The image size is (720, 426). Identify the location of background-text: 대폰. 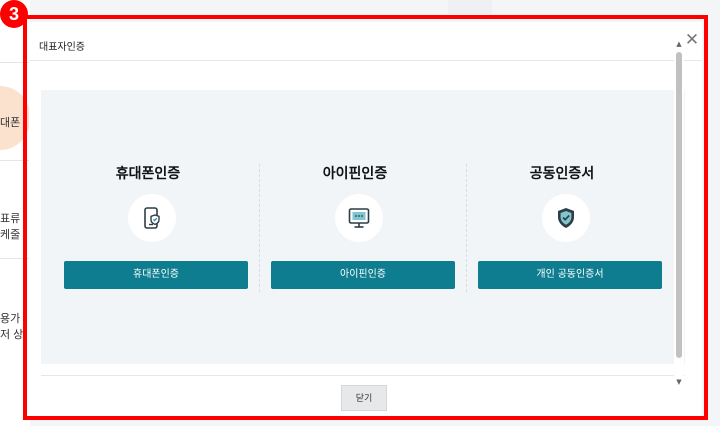
(10, 123).